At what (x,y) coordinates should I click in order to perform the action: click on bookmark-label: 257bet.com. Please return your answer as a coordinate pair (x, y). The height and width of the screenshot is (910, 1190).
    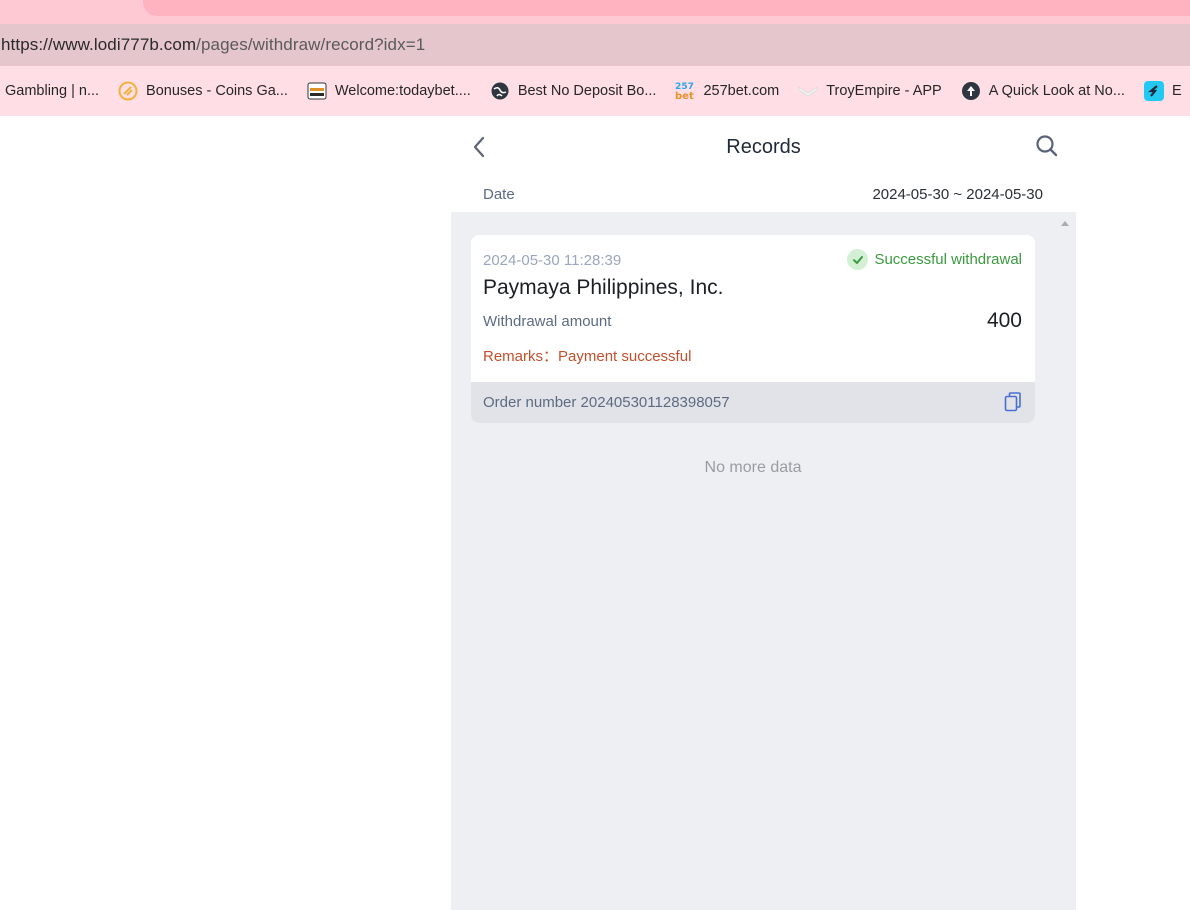
    Looking at the image, I should click on (741, 91).